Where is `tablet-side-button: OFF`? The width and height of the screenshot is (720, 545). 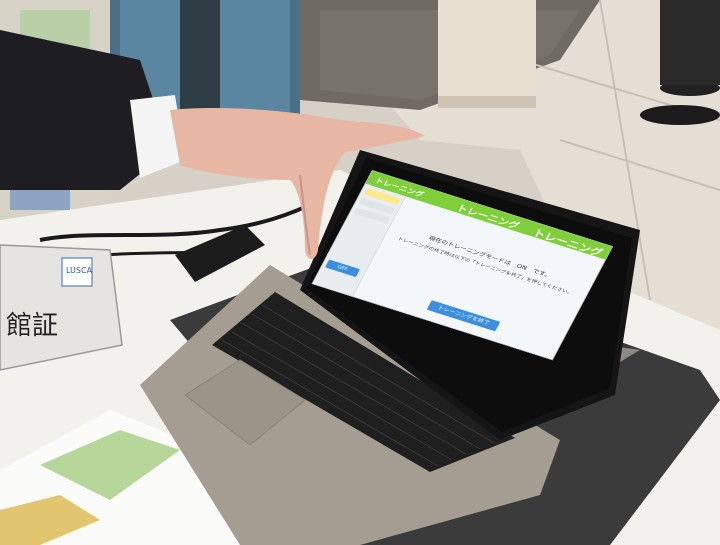 tablet-side-button: OFF is located at coordinates (342, 268).